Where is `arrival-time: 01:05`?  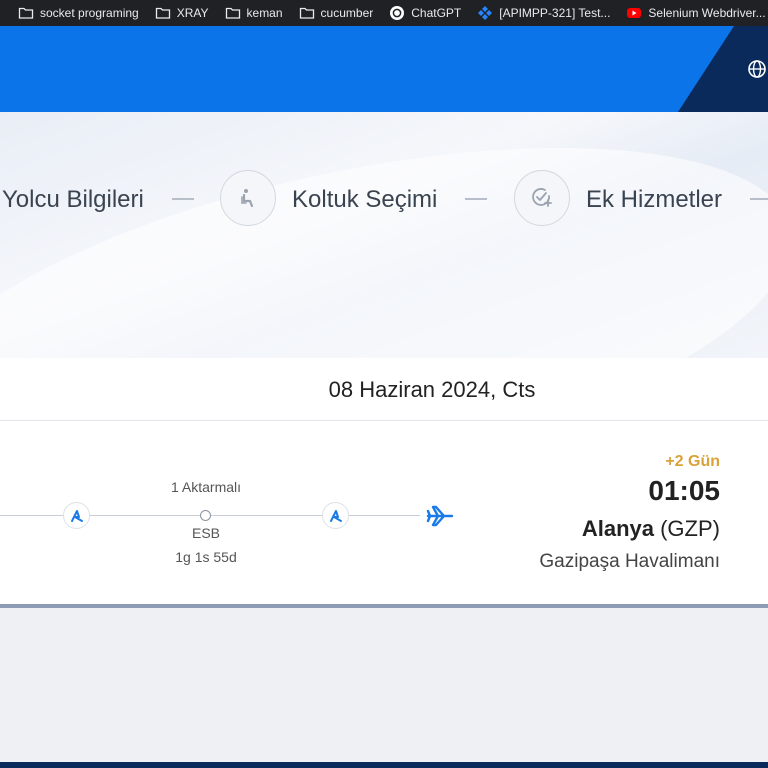 arrival-time: 01:05 is located at coordinates (684, 490).